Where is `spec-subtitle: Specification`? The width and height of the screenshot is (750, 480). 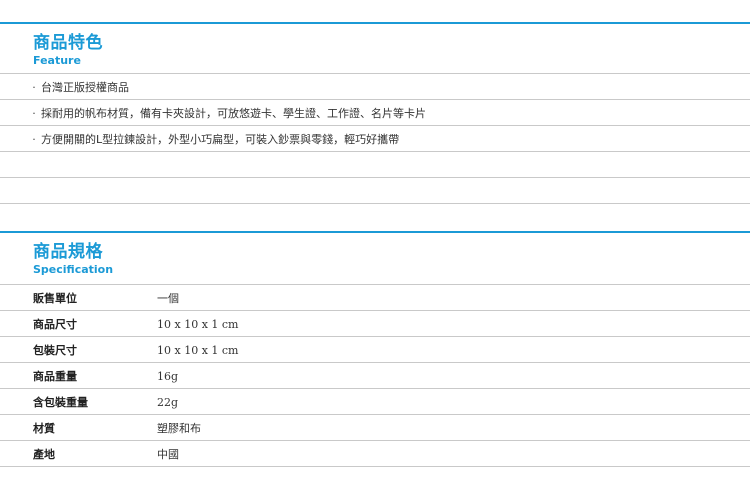 spec-subtitle: Specification is located at coordinates (73, 269).